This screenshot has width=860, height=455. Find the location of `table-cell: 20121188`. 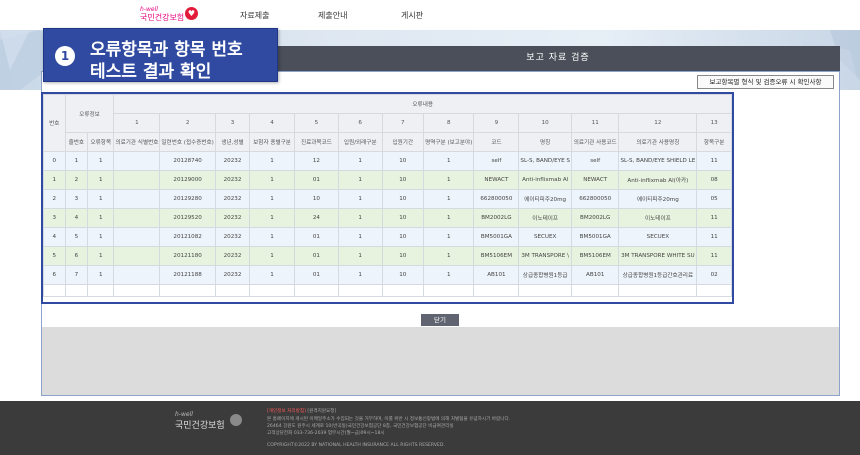

table-cell: 20121188 is located at coordinates (187, 275).